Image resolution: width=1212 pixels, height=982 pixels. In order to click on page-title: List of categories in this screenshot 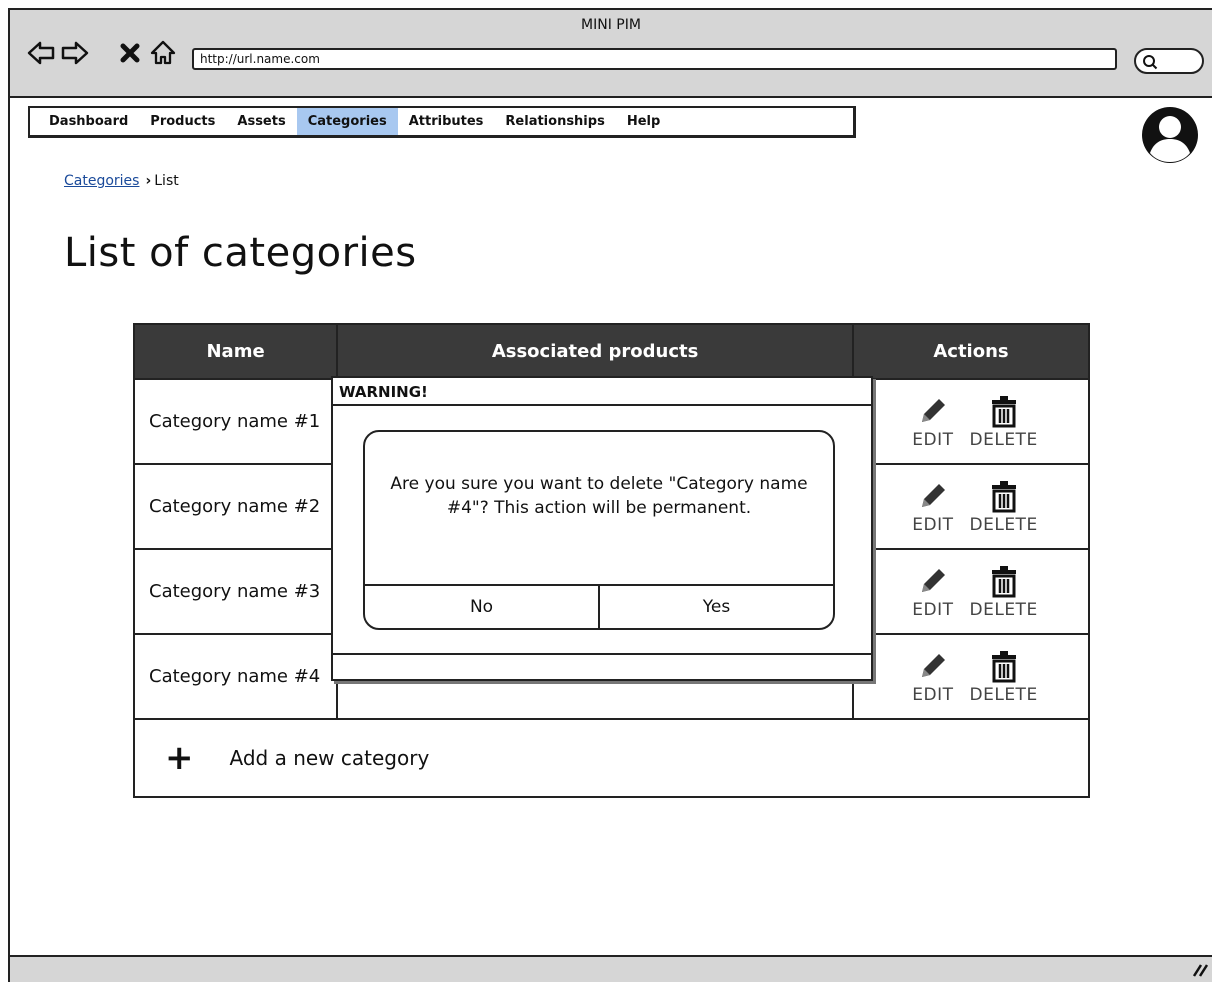, I will do `click(240, 253)`.